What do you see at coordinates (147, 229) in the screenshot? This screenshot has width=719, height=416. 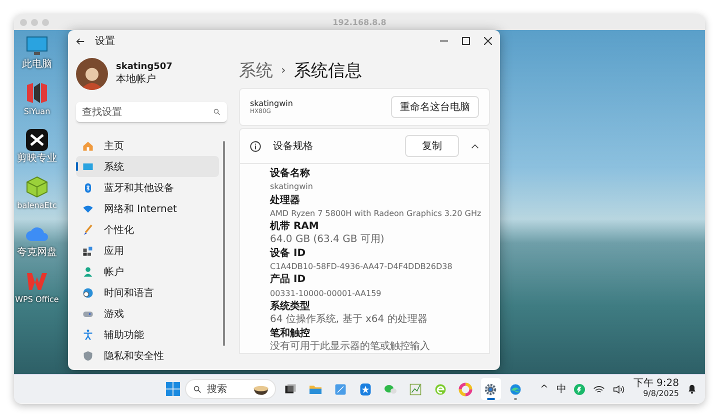 I see `nav-item: 个性化` at bounding box center [147, 229].